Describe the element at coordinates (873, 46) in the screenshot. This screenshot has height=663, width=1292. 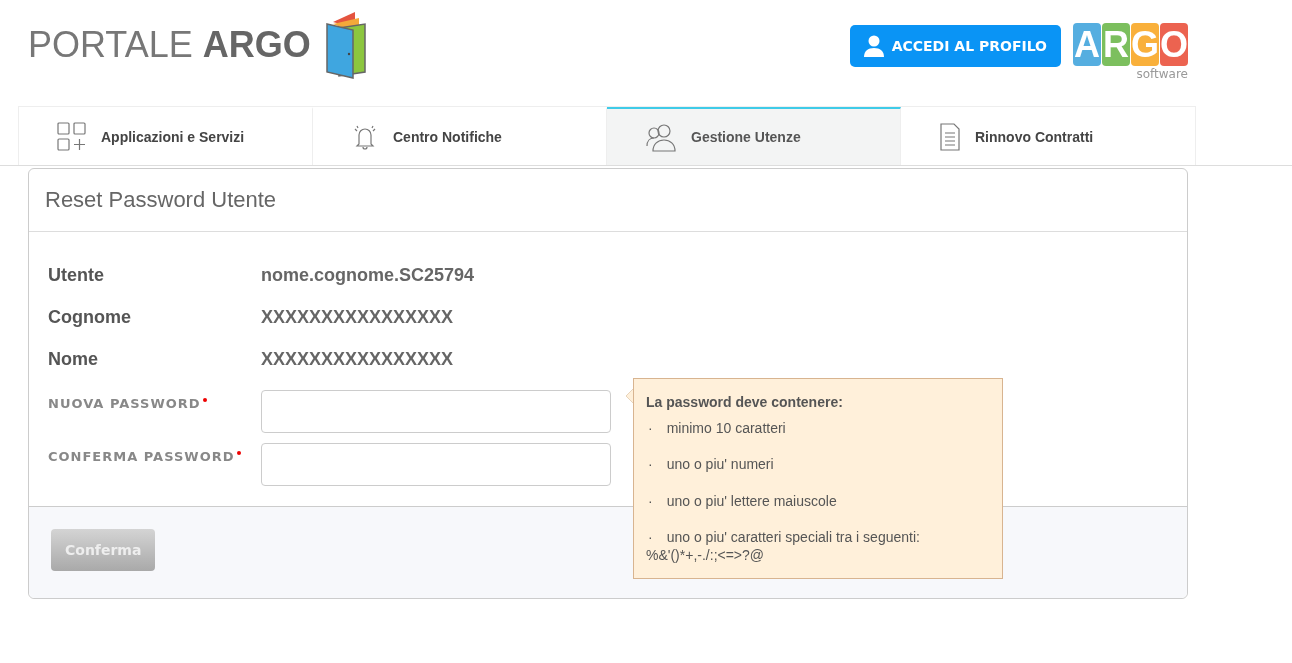
I see `user-icon` at that location.